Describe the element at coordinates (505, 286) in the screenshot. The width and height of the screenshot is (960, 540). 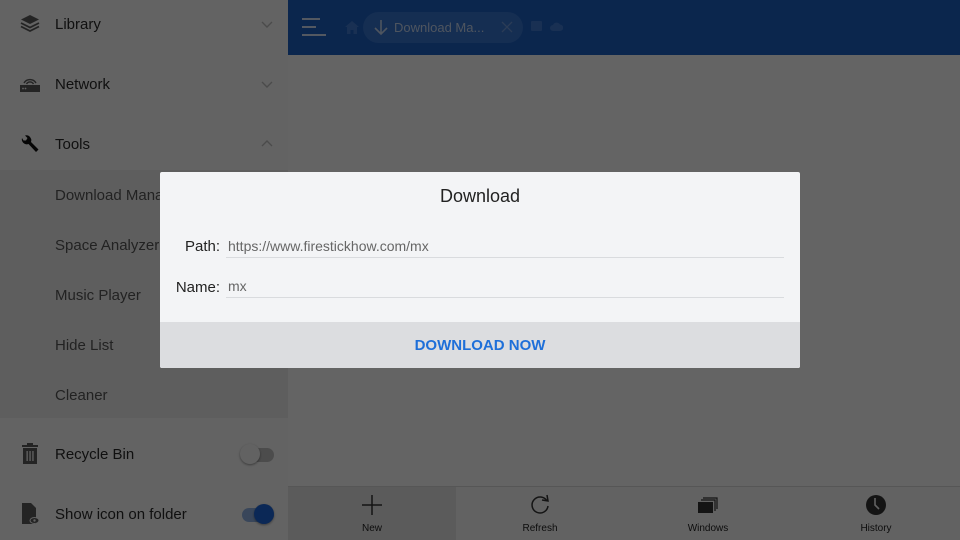
I see `name-input` at that location.